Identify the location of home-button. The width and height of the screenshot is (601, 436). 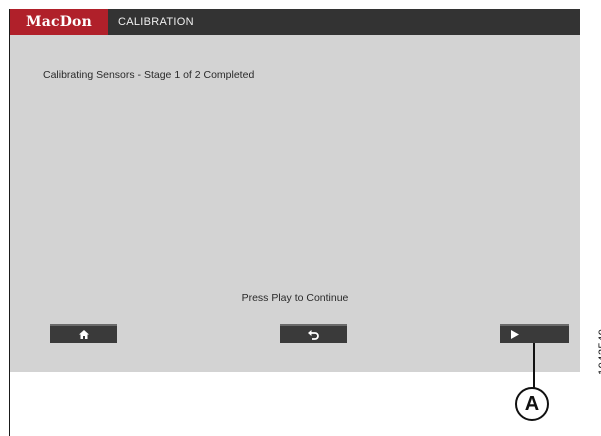
(83, 333).